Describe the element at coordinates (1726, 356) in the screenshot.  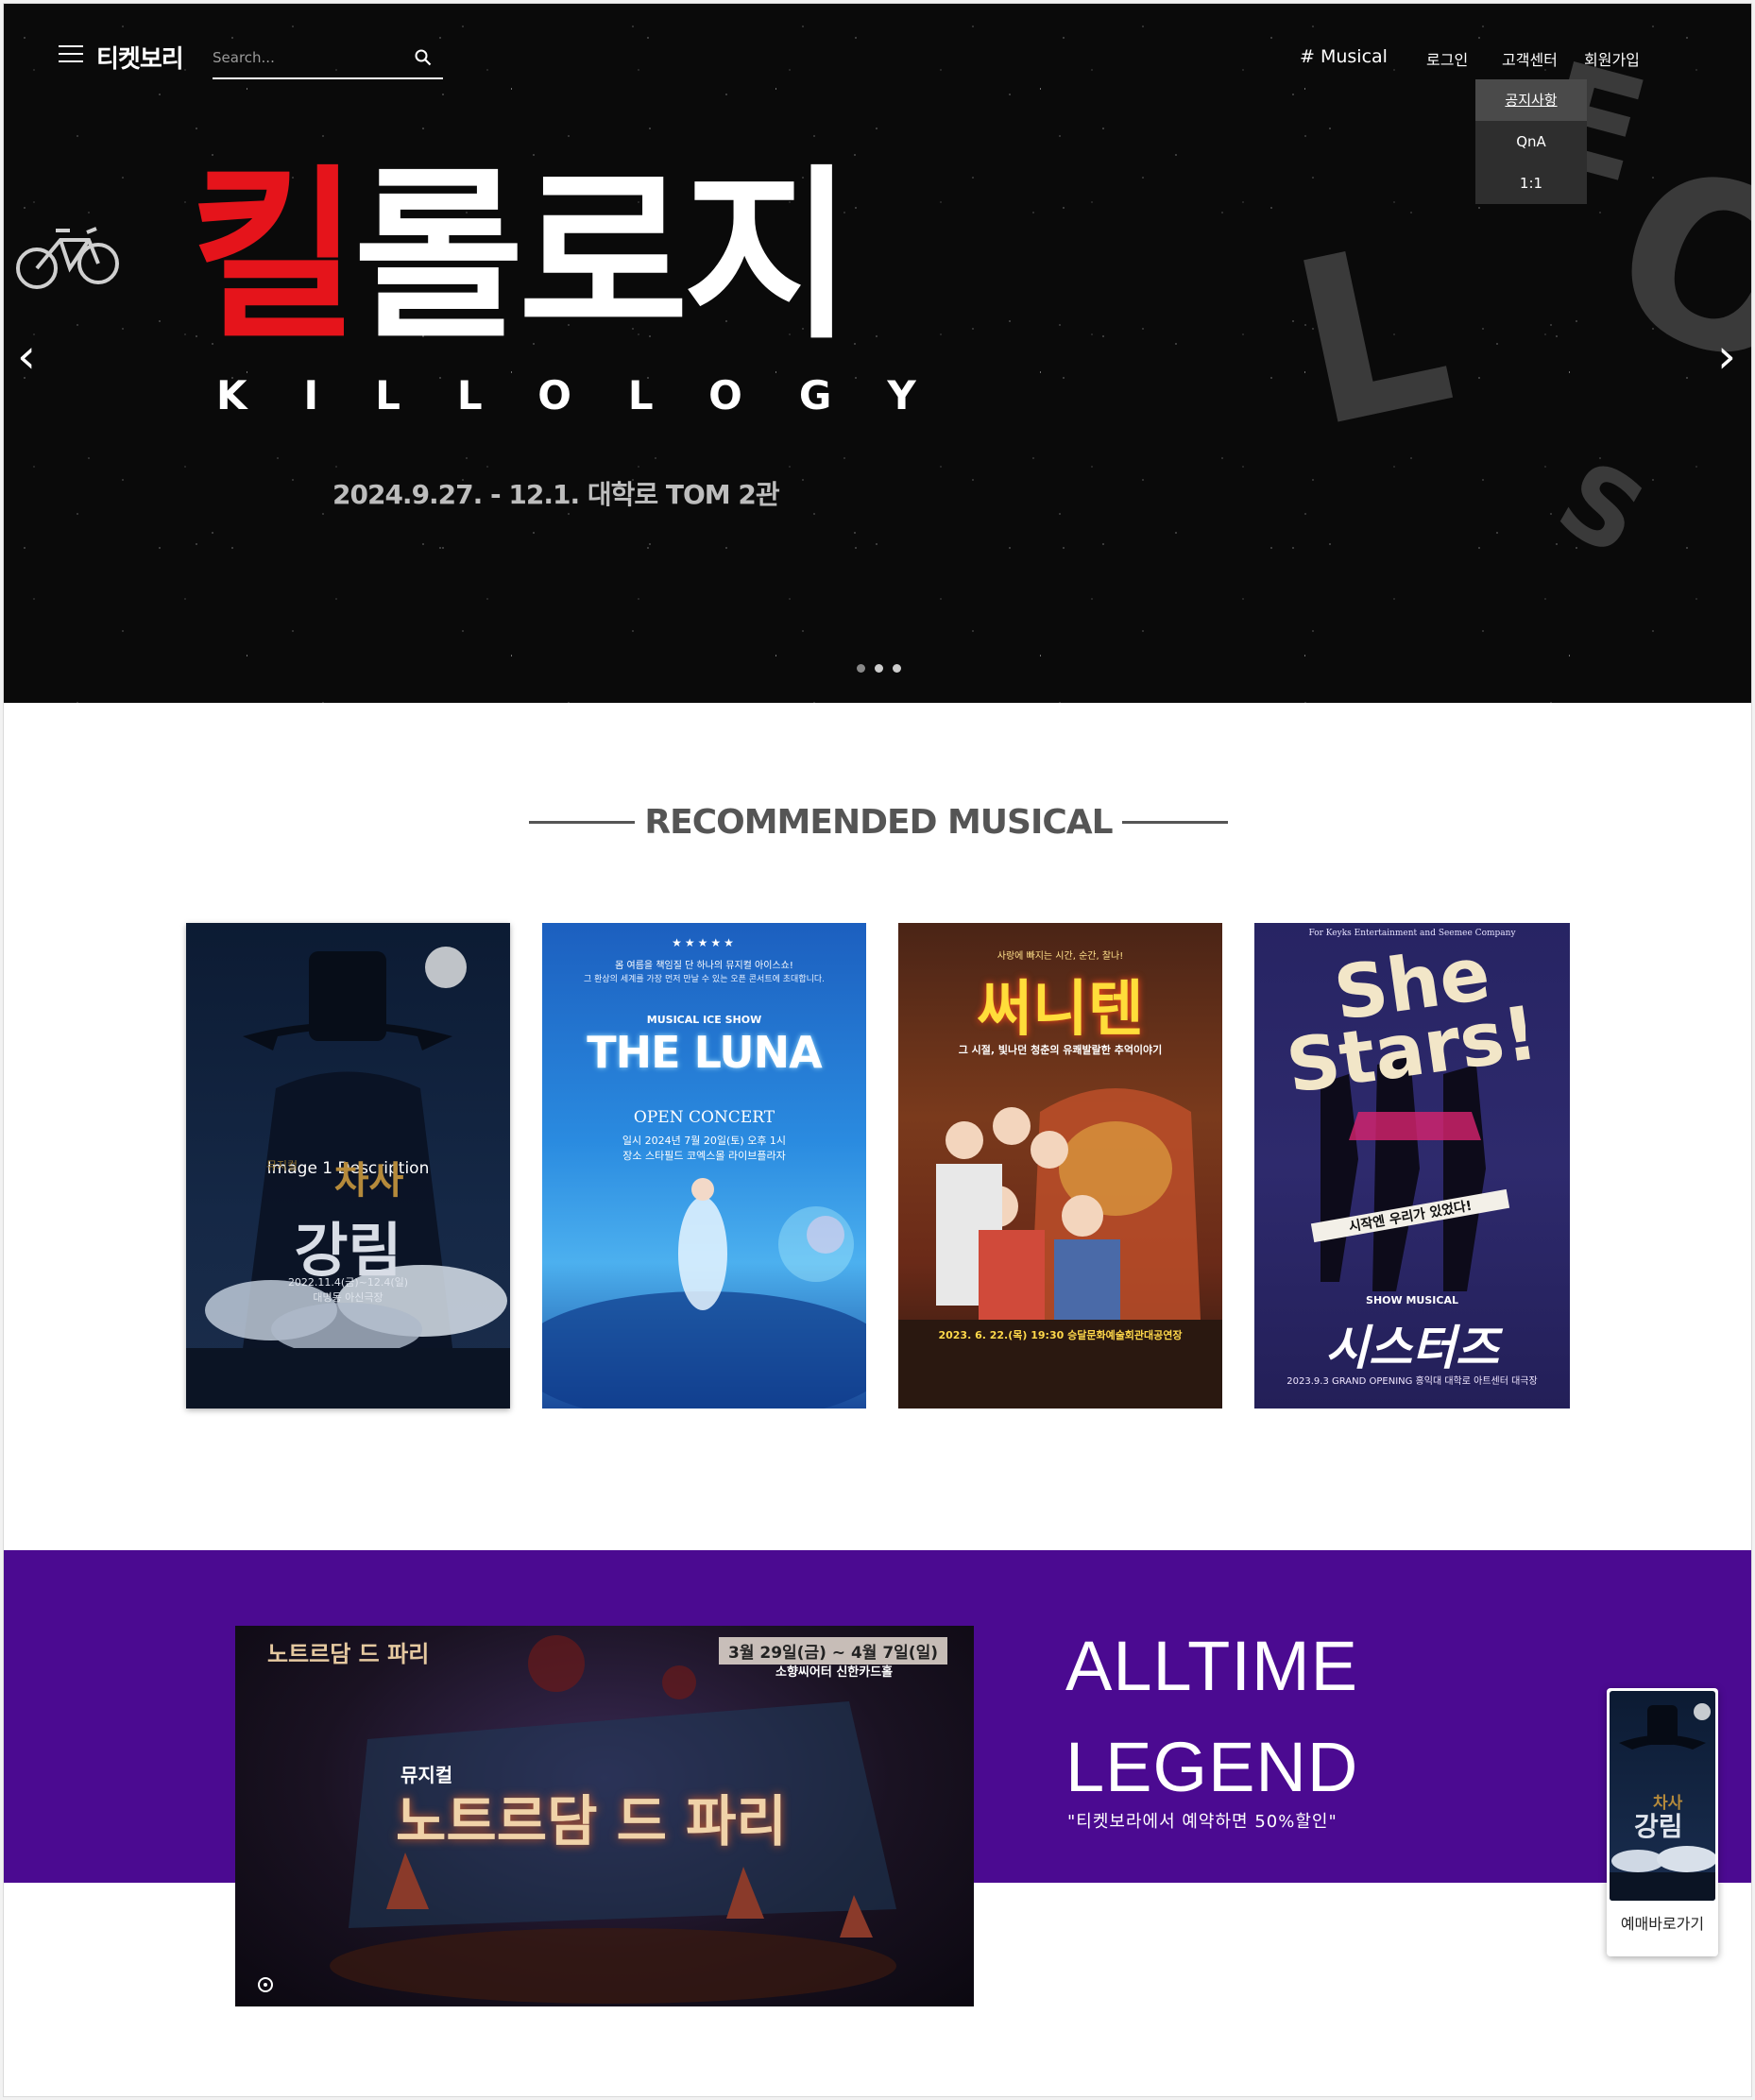
I see `carousel-next-icon: ›` at that location.